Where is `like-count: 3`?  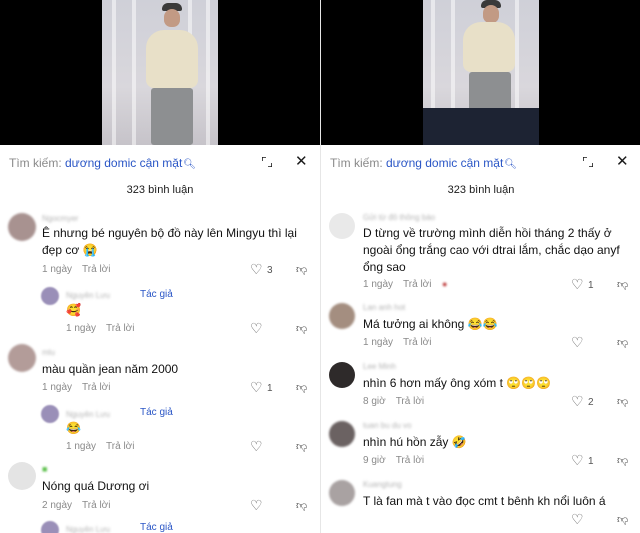
like-count: 3 is located at coordinates (270, 270).